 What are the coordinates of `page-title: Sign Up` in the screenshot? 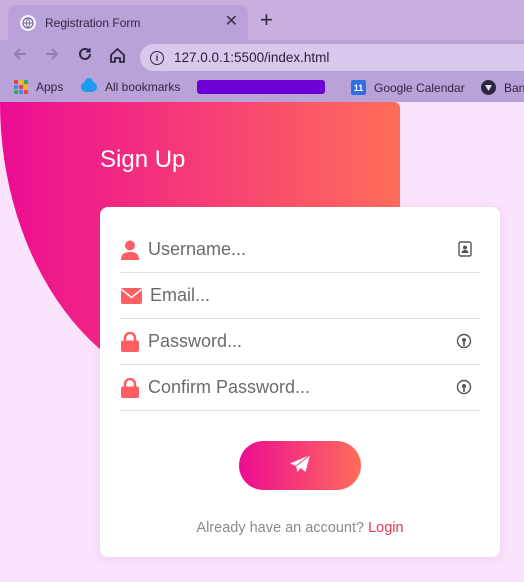 It's located at (143, 159).